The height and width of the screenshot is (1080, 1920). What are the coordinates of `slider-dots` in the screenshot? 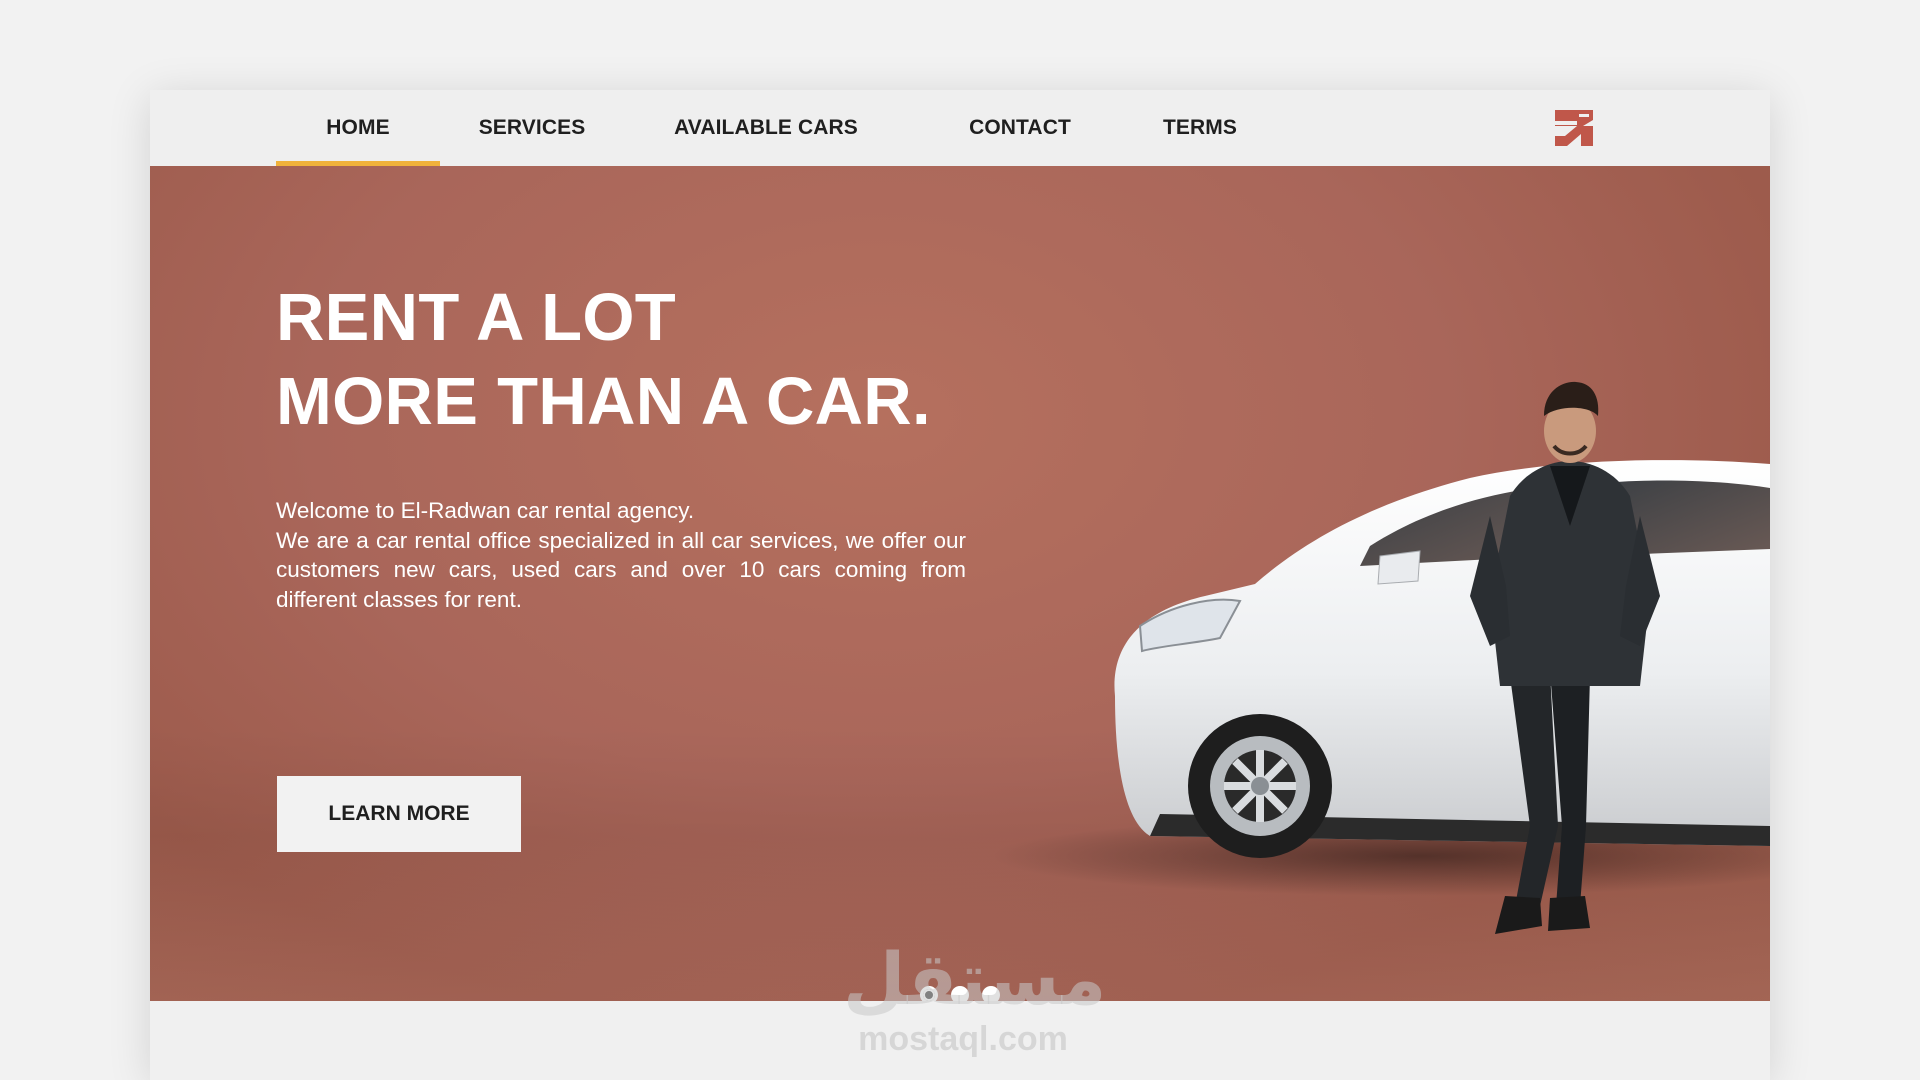 It's located at (960, 993).